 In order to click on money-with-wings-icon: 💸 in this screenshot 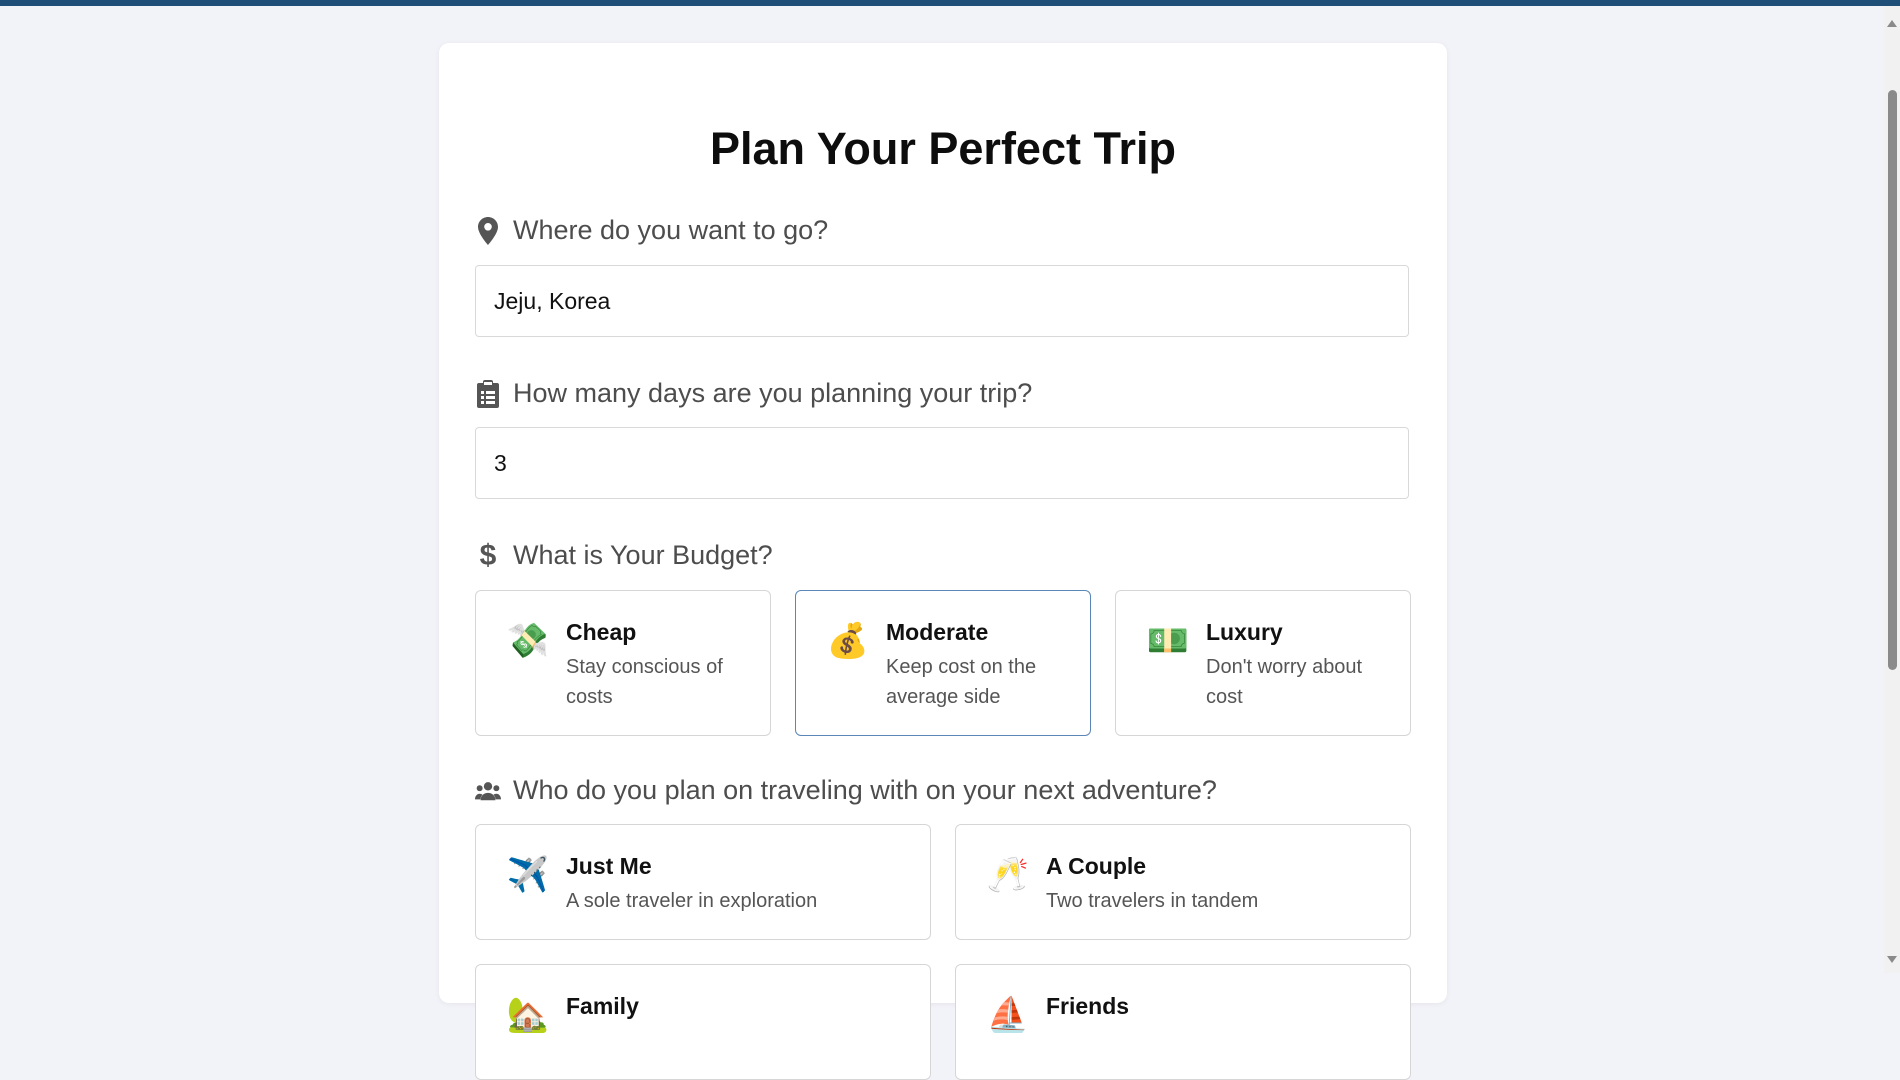, I will do `click(528, 641)`.